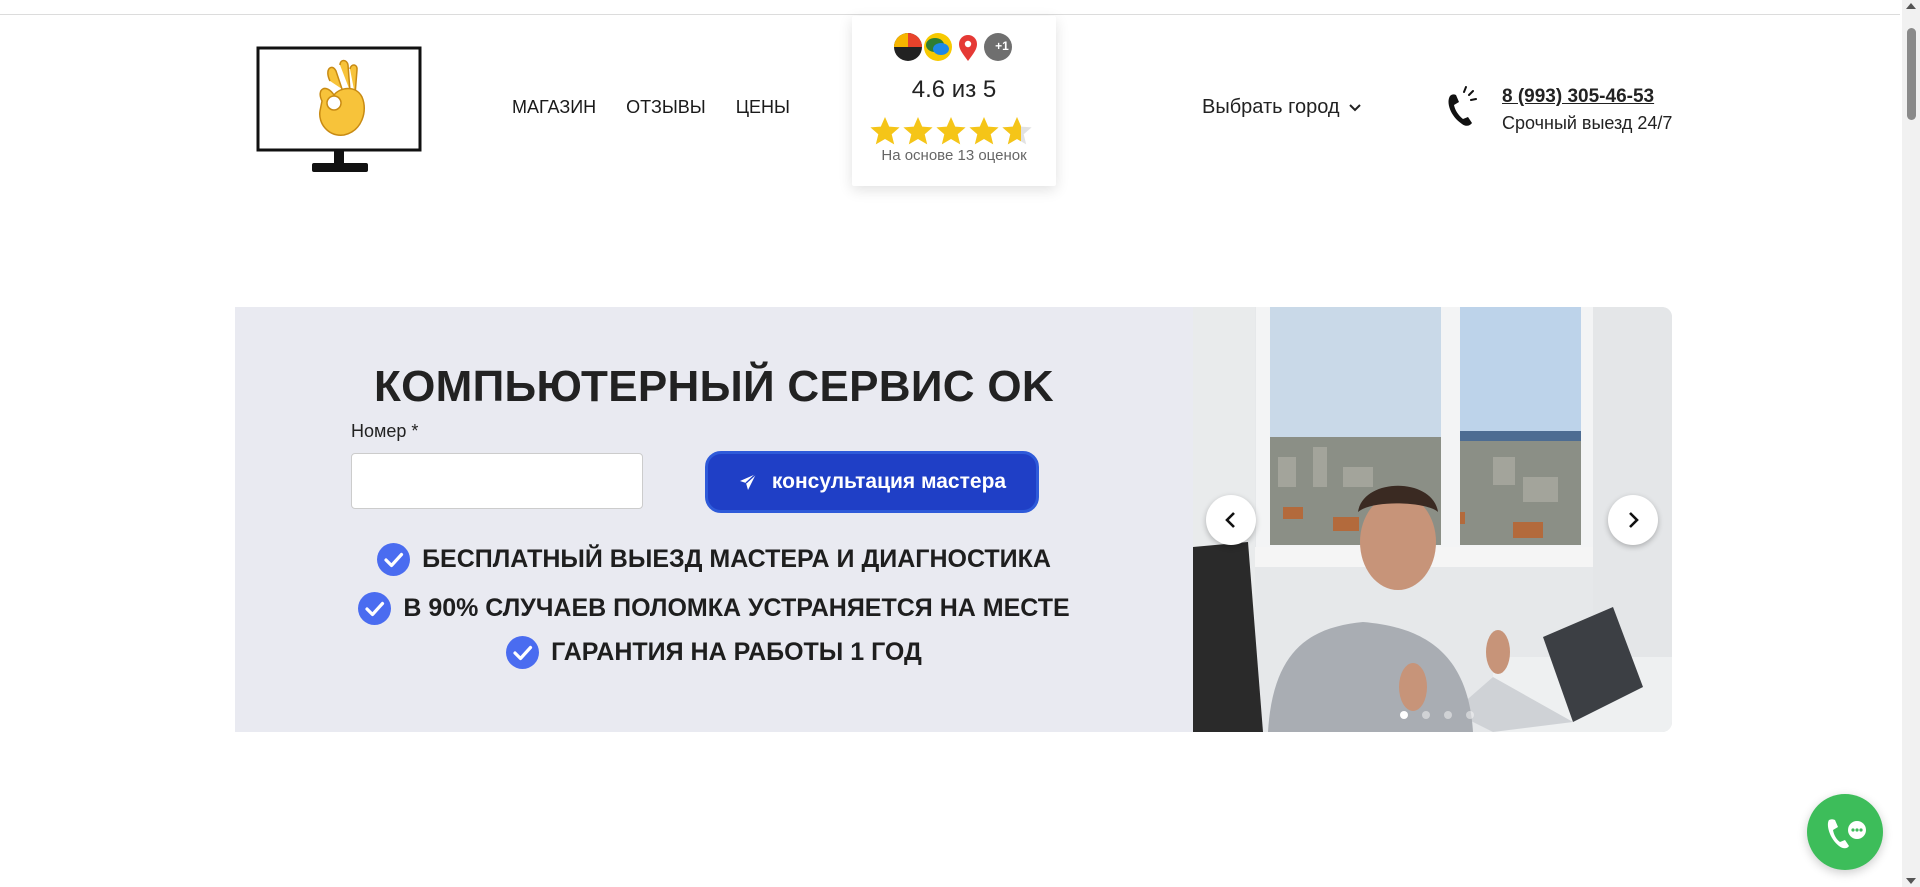  I want to click on feature-item: ГАРАНТИЯ НА РАБОТЫ 1 ГОД, so click(714, 652).